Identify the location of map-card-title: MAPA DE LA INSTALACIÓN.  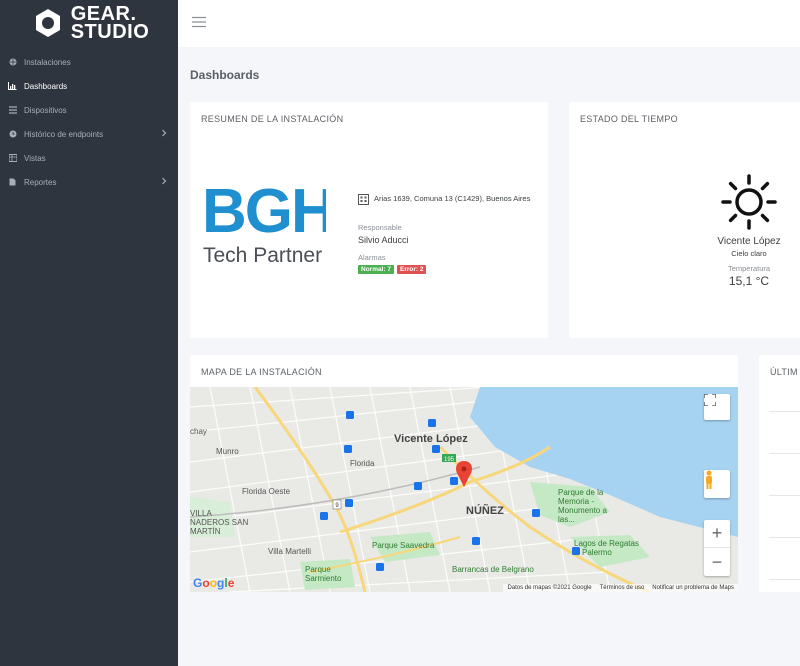
(261, 372).